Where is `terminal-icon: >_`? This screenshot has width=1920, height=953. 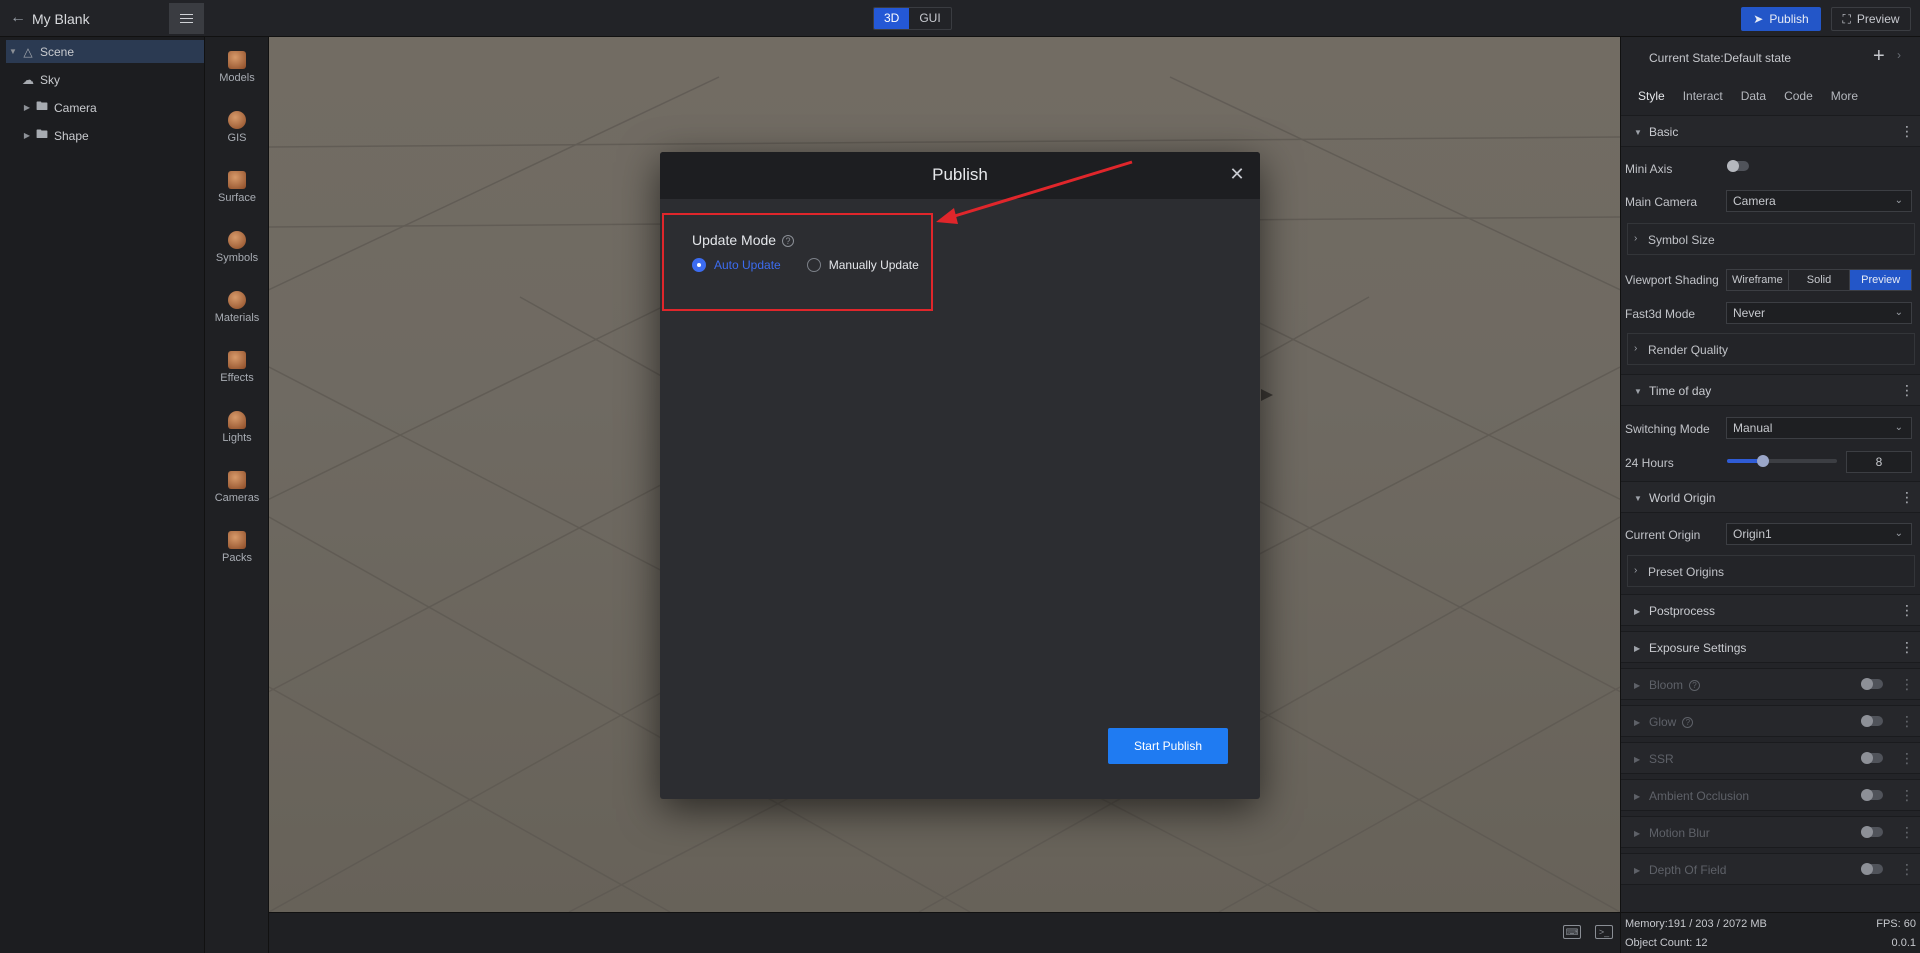
terminal-icon: >_ is located at coordinates (1604, 932).